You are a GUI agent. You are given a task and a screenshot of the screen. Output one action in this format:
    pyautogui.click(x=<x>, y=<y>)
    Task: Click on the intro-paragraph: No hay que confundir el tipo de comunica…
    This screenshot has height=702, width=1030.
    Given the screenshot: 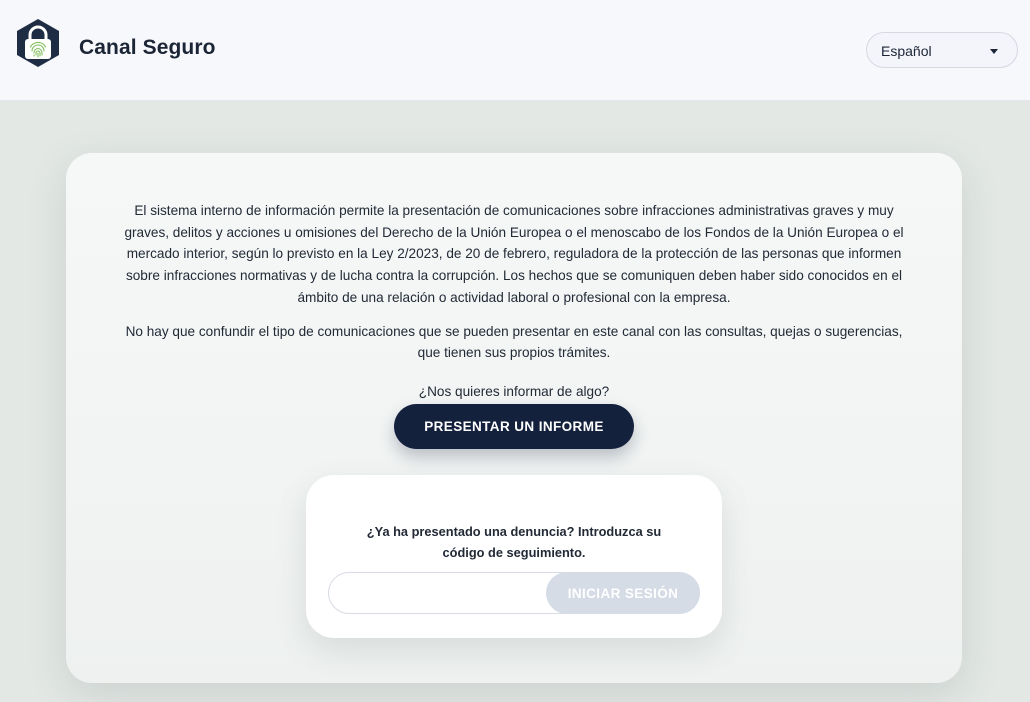 What is the action you would take?
    pyautogui.click(x=514, y=342)
    